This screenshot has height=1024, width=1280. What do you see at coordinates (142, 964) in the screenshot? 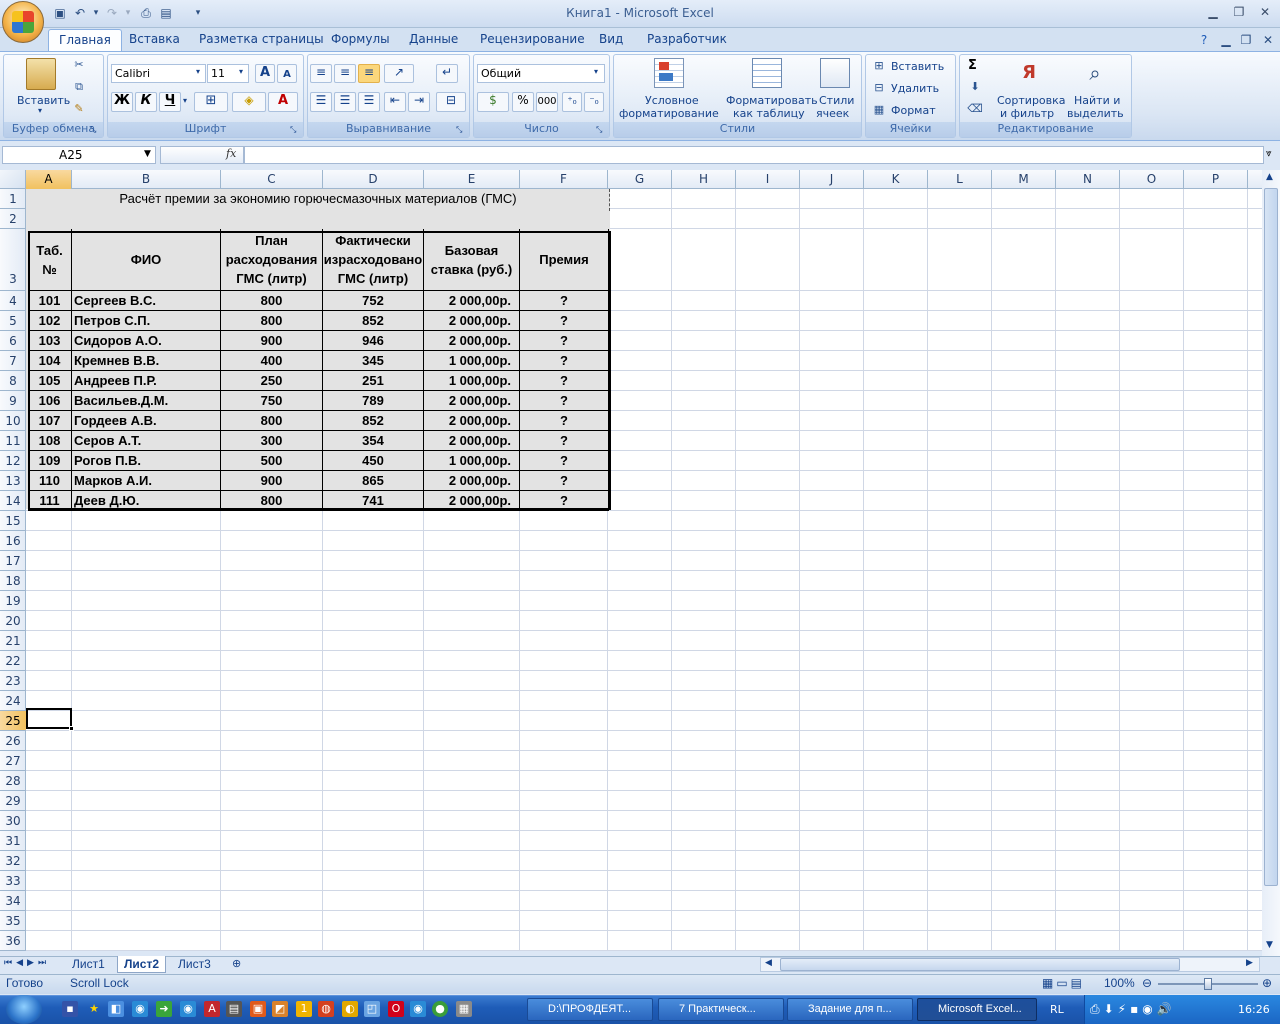
I see `sheet-tab-2: Лист2` at bounding box center [142, 964].